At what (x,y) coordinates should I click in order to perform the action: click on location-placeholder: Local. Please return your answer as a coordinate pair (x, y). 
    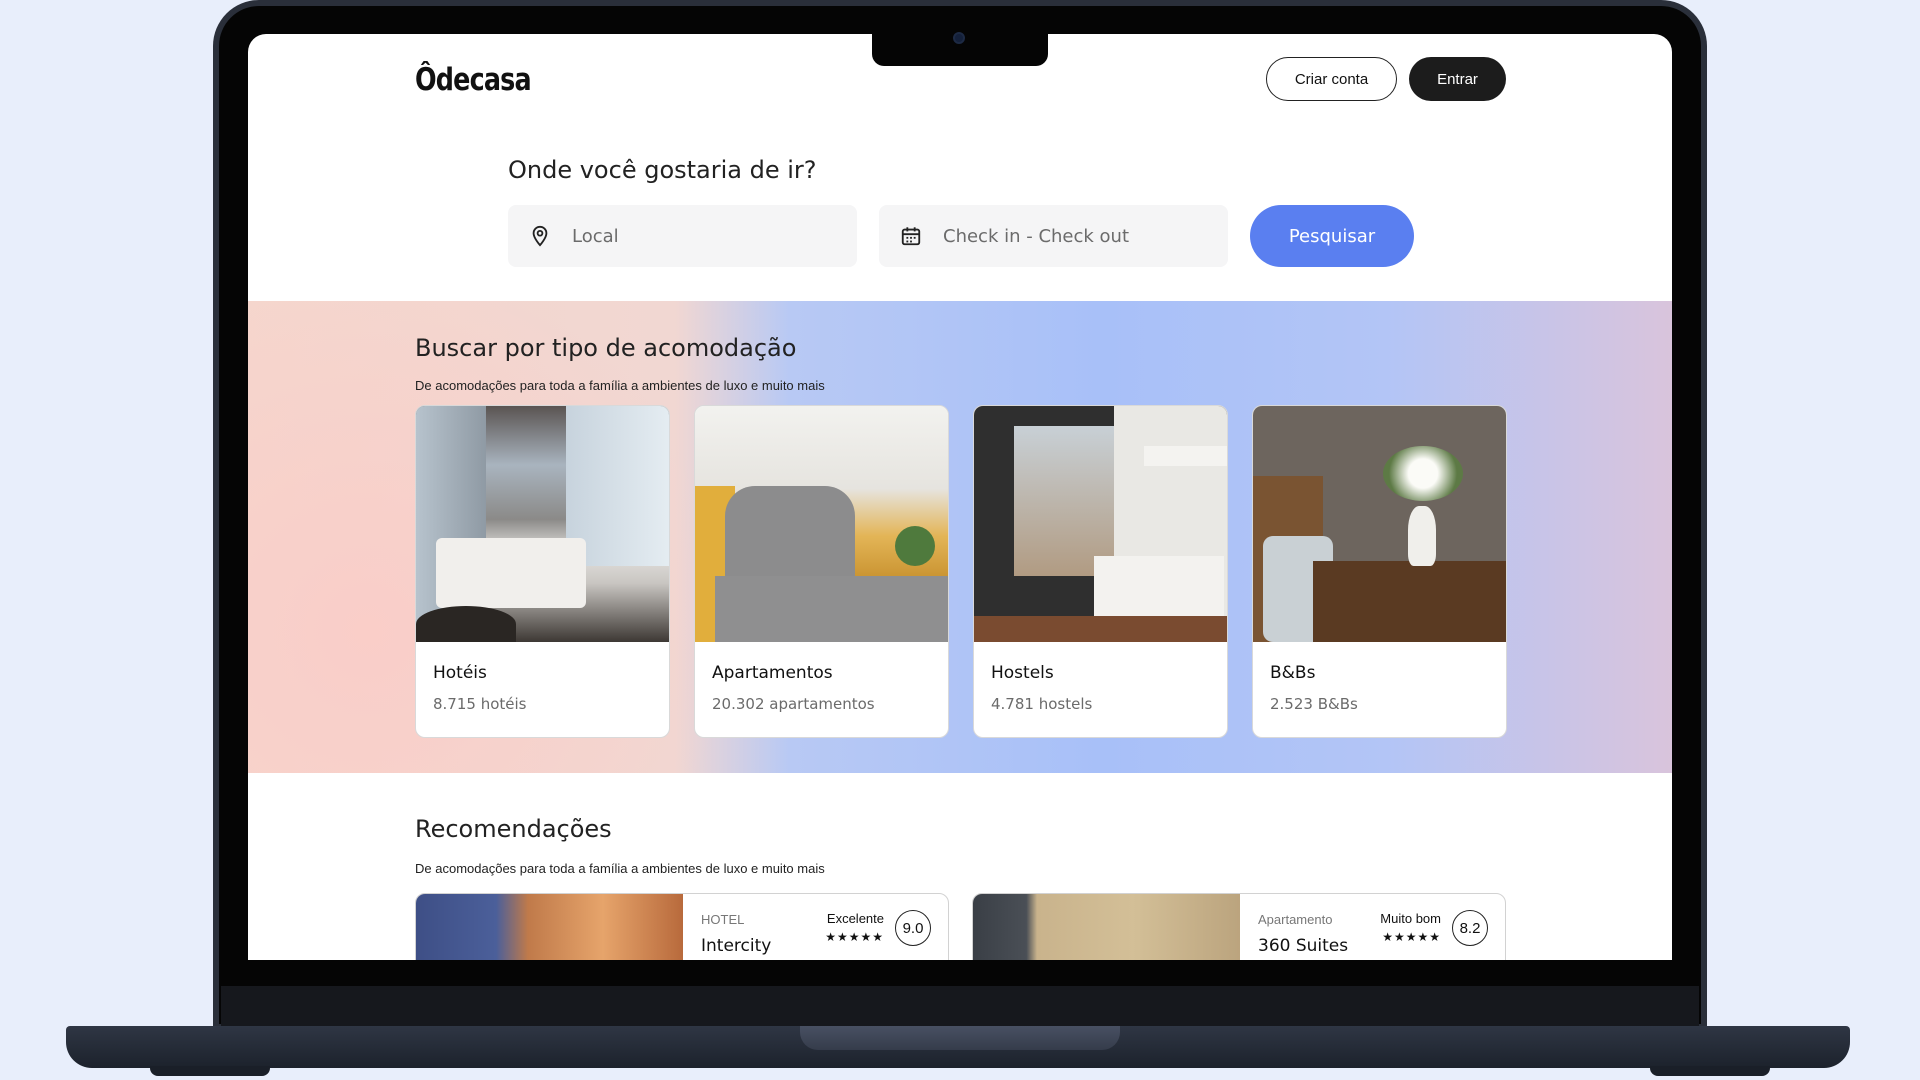
    Looking at the image, I should click on (595, 236).